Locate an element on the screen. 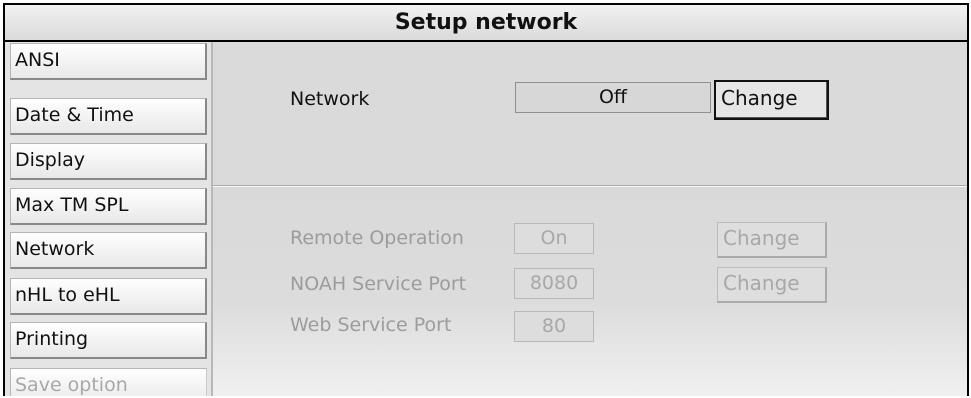  sidebar-item-network: Network is located at coordinates (108, 250).